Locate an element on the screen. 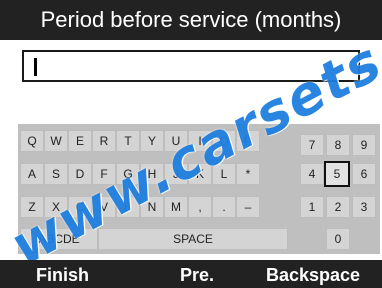 Image resolution: width=382 pixels, height=288 pixels. key-8: 8 is located at coordinates (338, 145).